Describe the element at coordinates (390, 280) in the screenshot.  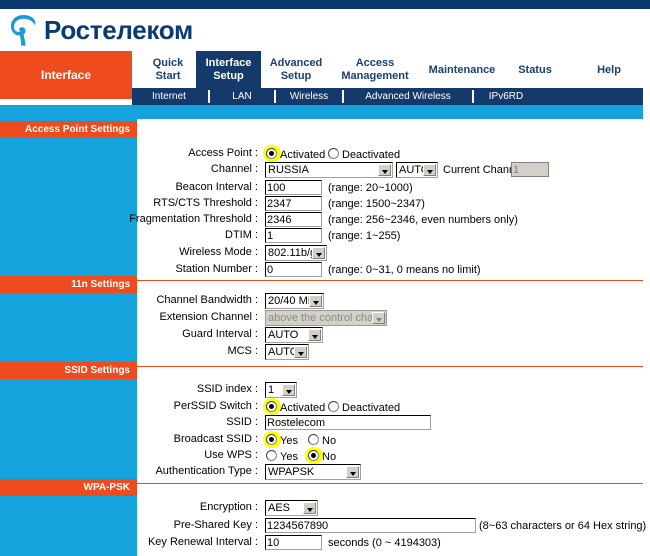
I see `section-rule-11n` at that location.